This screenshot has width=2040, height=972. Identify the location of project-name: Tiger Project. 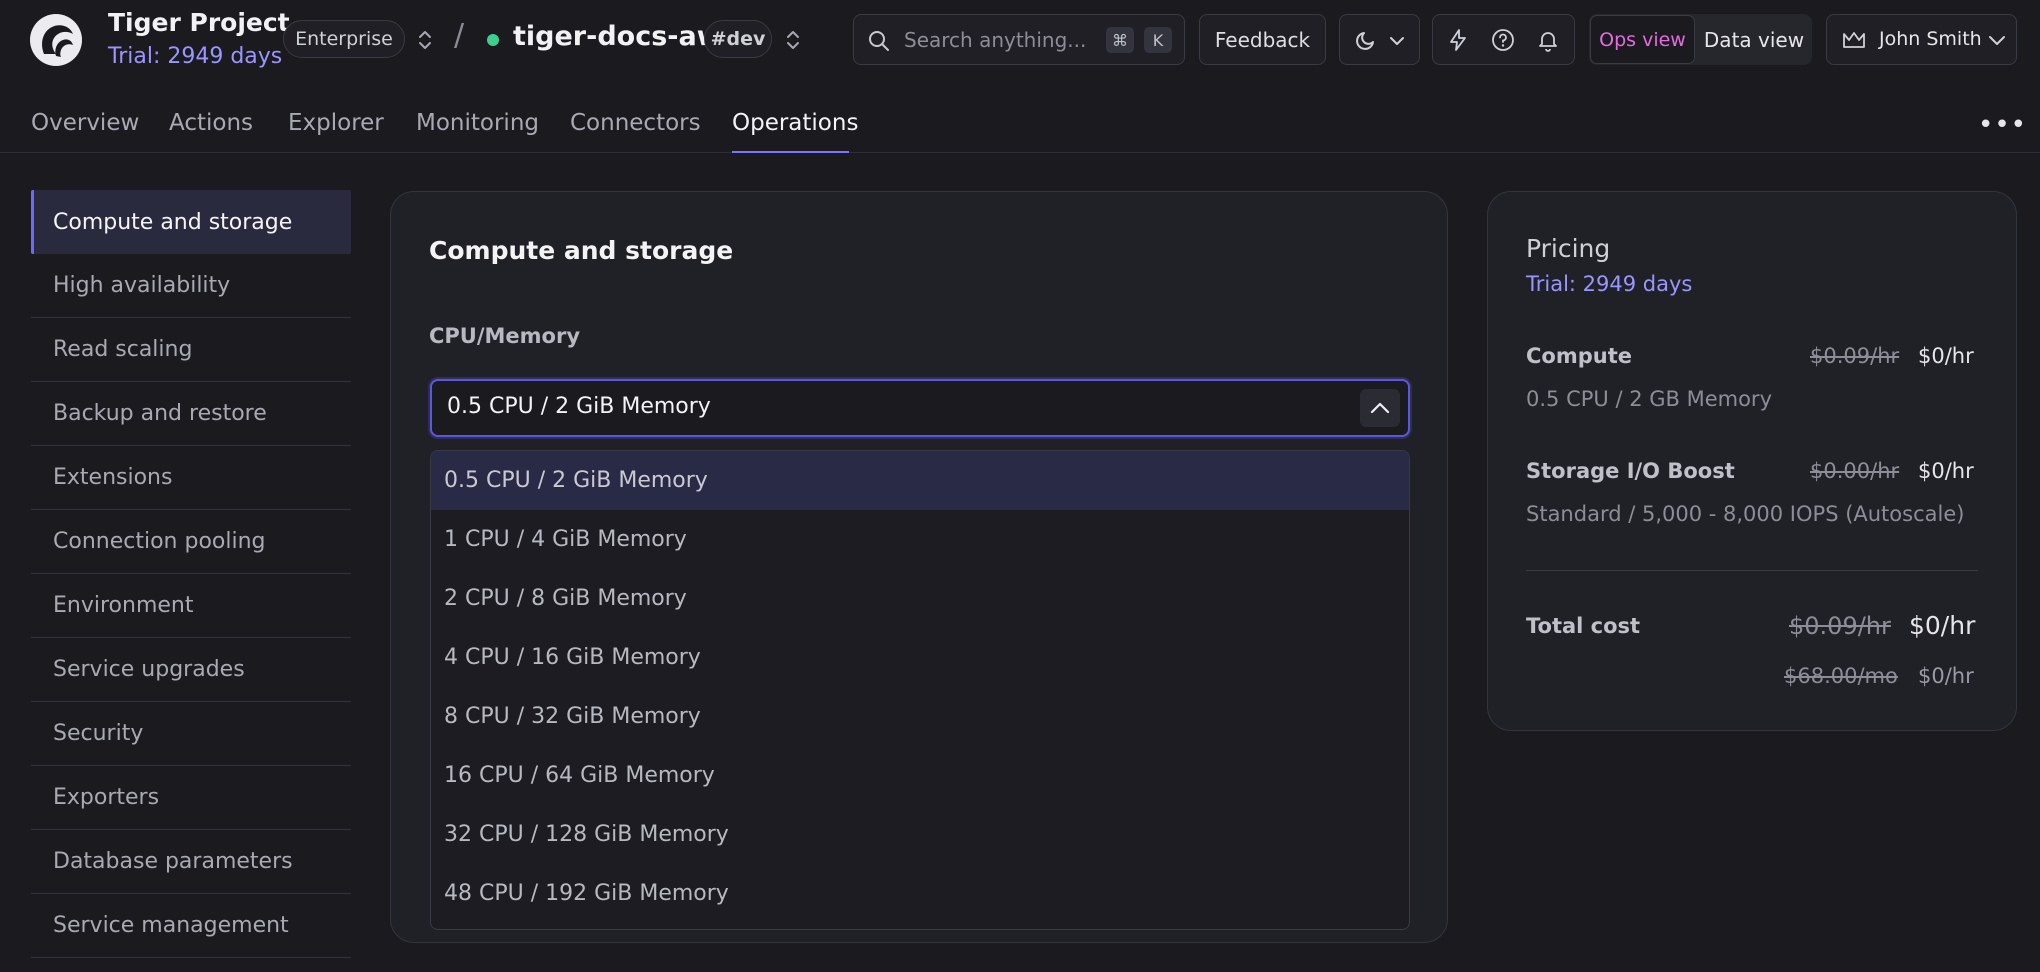
(199, 22).